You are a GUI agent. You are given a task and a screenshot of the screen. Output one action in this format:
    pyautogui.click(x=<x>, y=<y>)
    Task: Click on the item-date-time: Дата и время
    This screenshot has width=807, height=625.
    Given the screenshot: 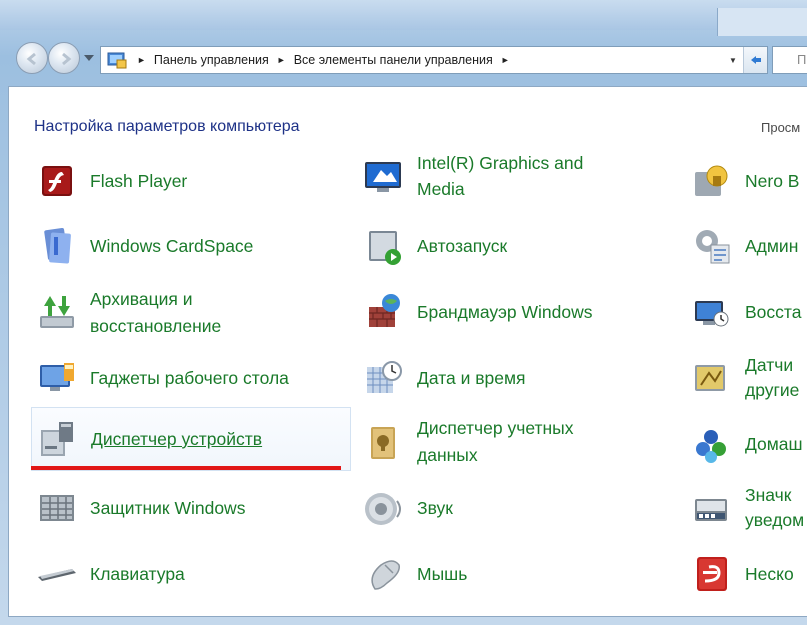 What is the action you would take?
    pyautogui.click(x=520, y=378)
    